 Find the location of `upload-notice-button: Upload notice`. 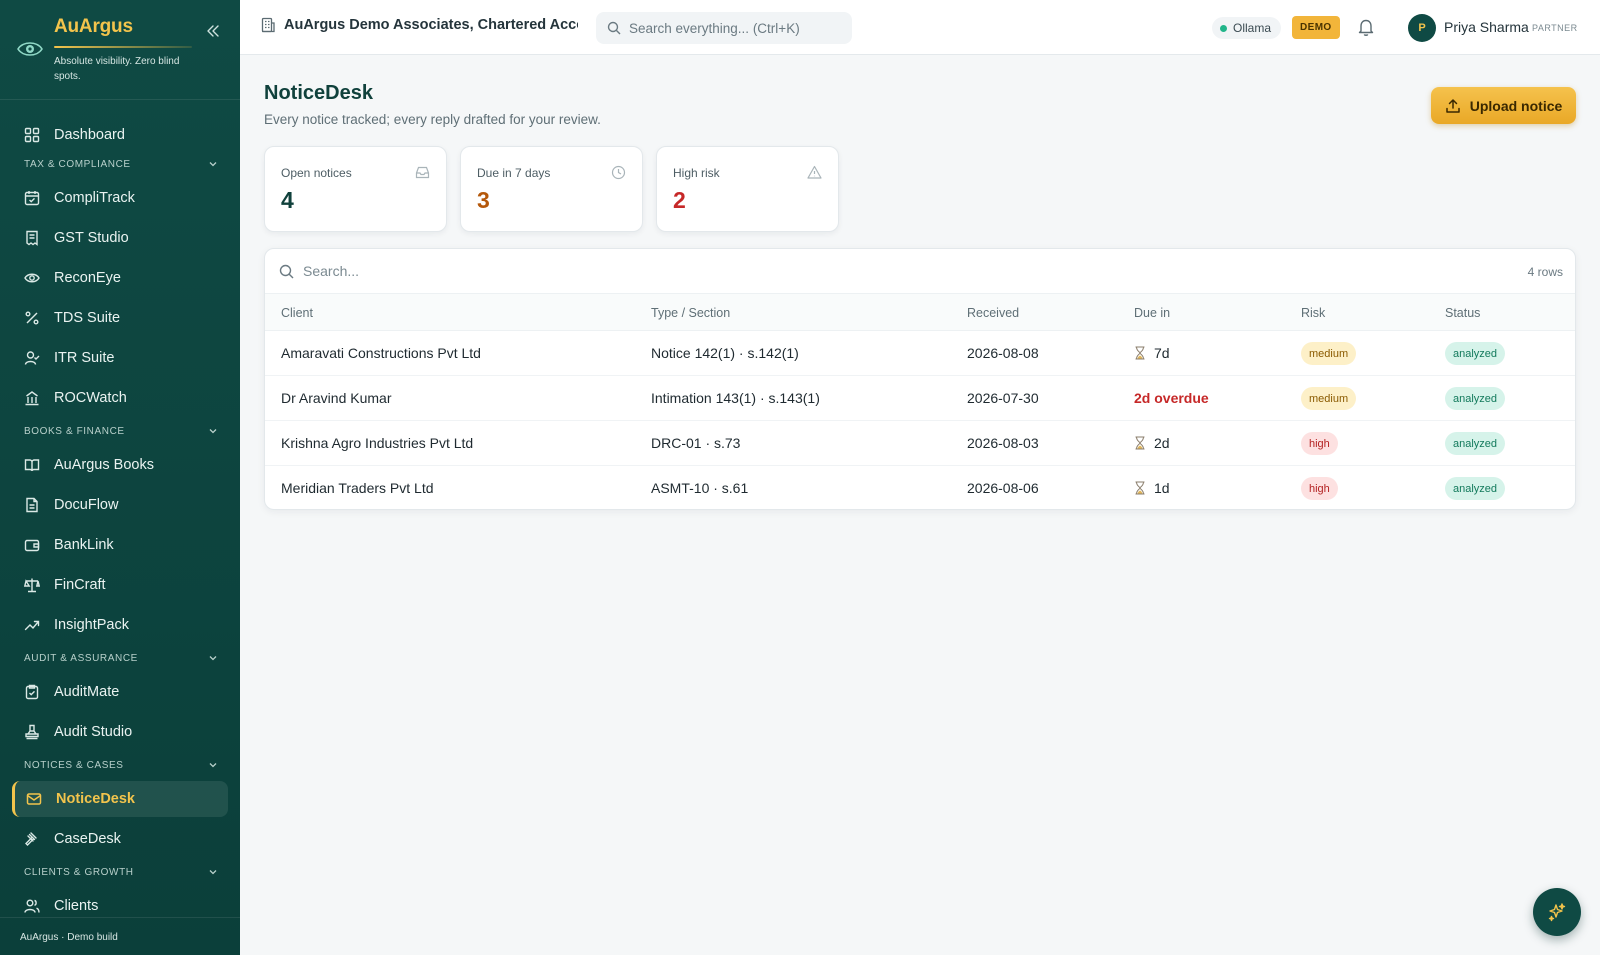

upload-notice-button: Upload notice is located at coordinates (1503, 105).